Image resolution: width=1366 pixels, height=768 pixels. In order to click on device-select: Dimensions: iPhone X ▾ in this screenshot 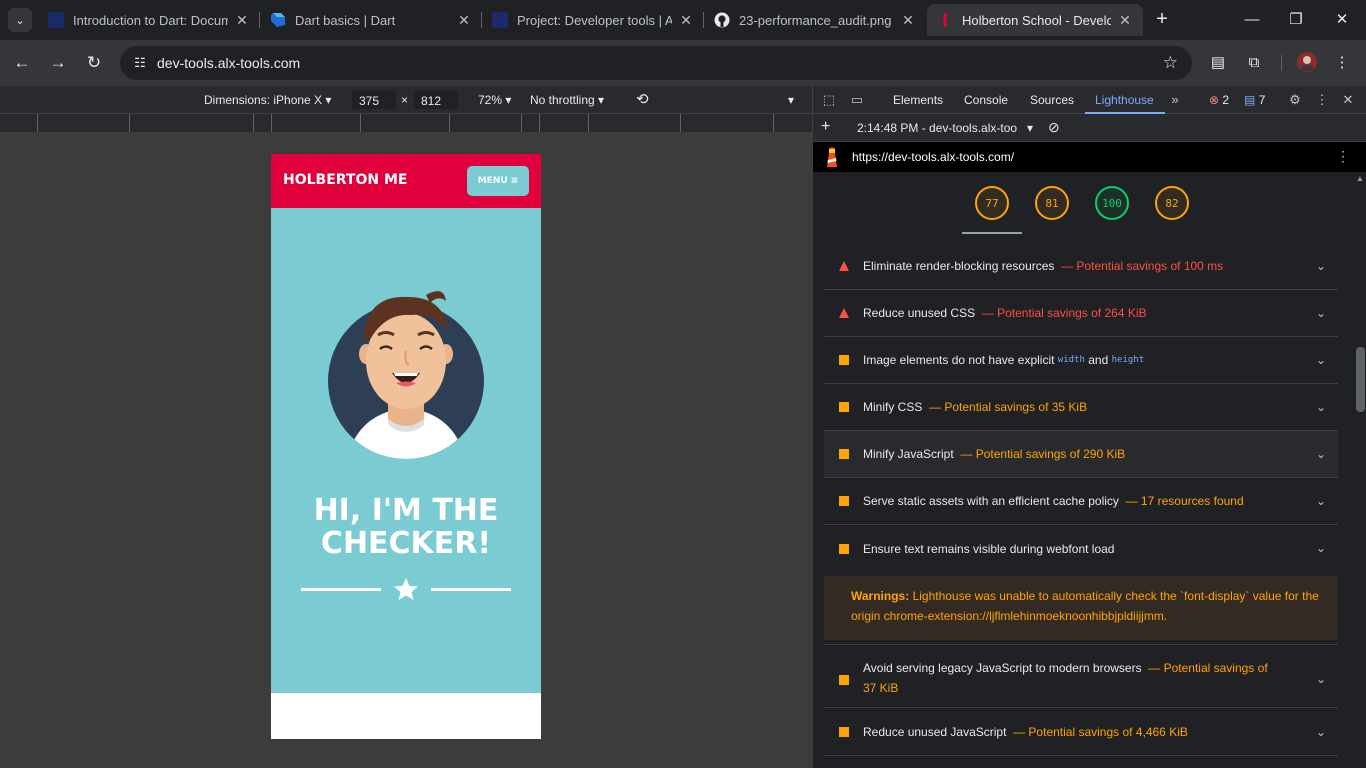, I will do `click(267, 100)`.